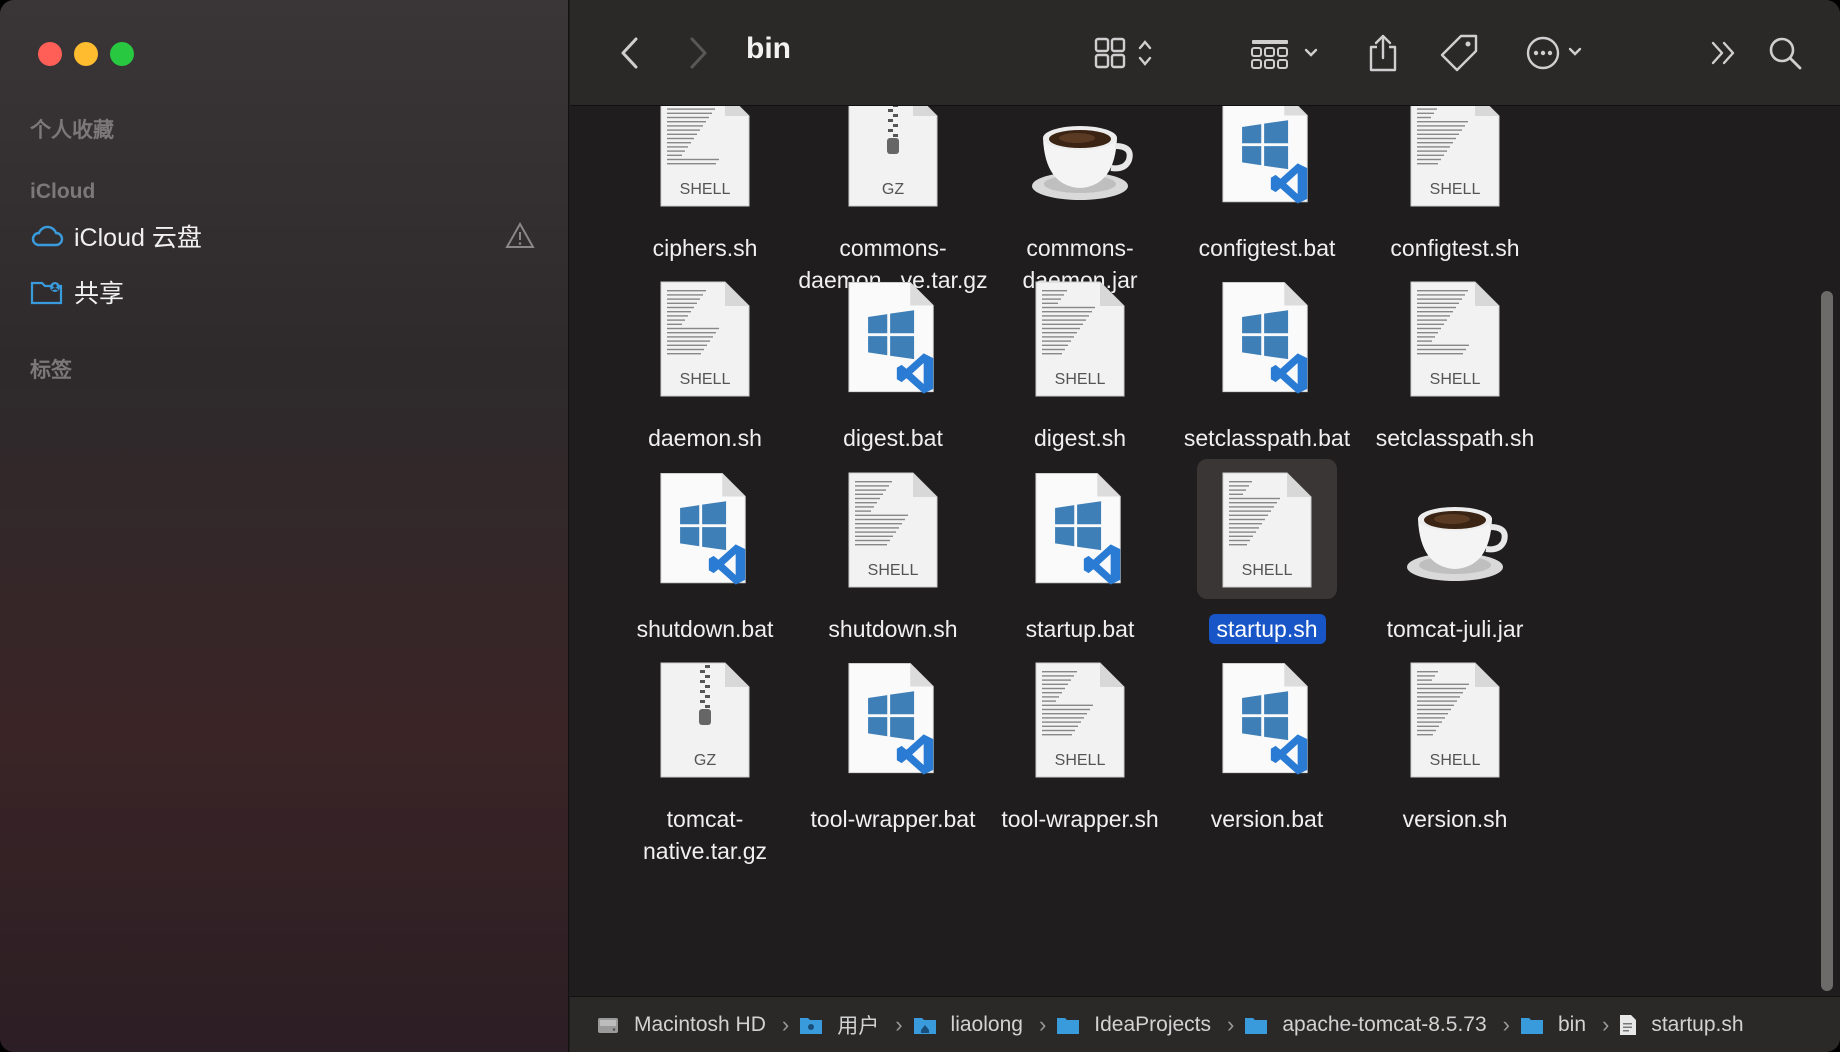 Image resolution: width=1840 pixels, height=1052 pixels. Describe the element at coordinates (50, 54) in the screenshot. I see `close-window-button` at that location.